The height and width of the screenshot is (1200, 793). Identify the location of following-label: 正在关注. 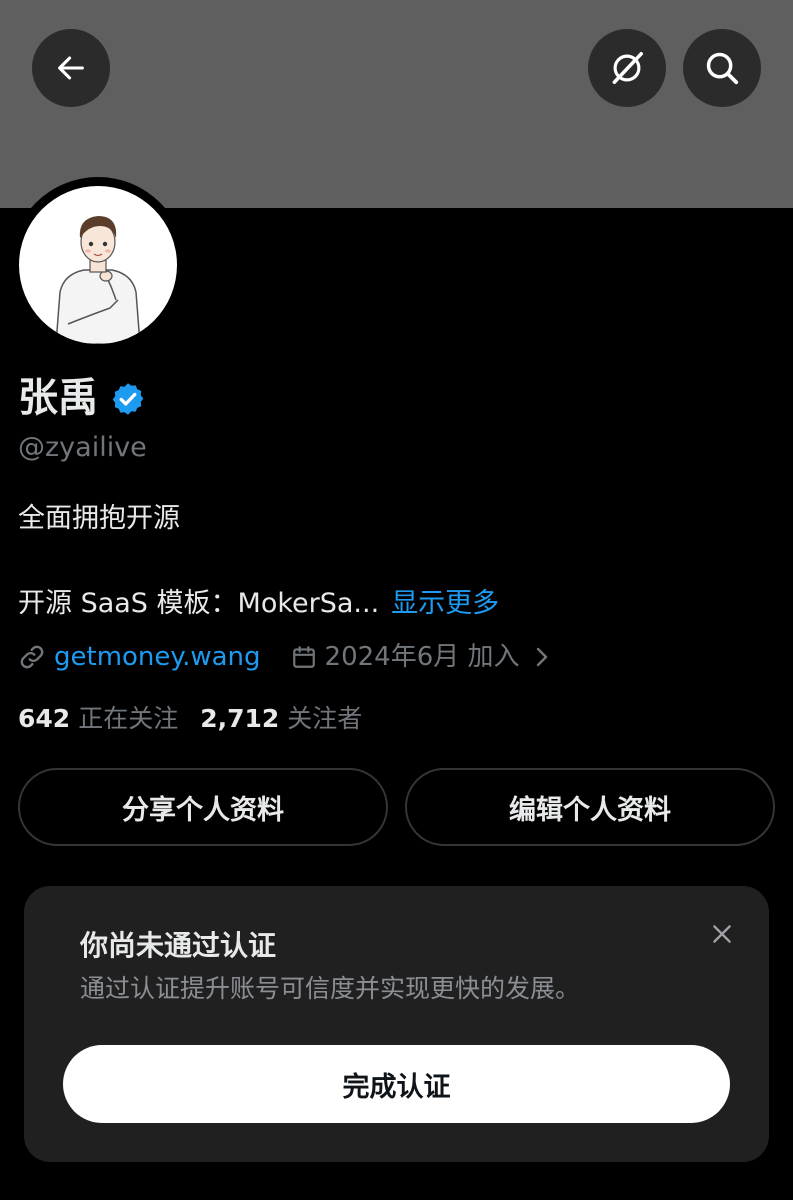
(128, 718).